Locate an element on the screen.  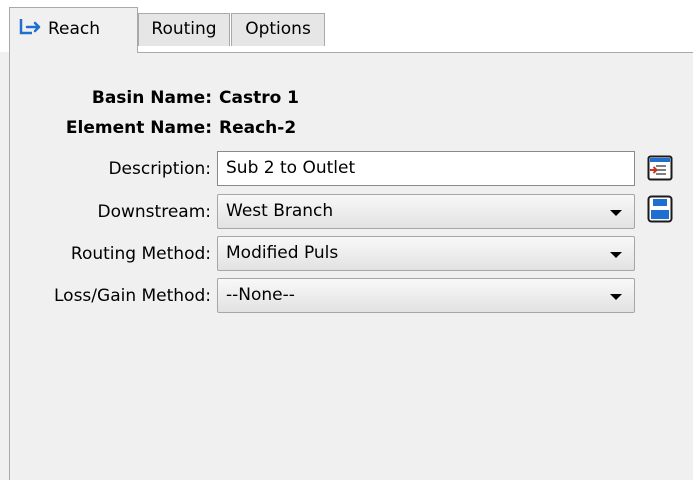
description-label: Description: is located at coordinates (159, 169).